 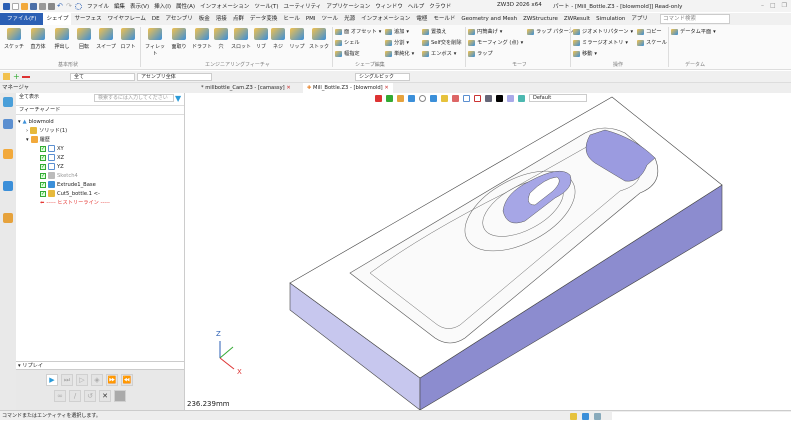 What do you see at coordinates (385, 19) in the screenshot?
I see `tab-information: インフォメーション` at bounding box center [385, 19].